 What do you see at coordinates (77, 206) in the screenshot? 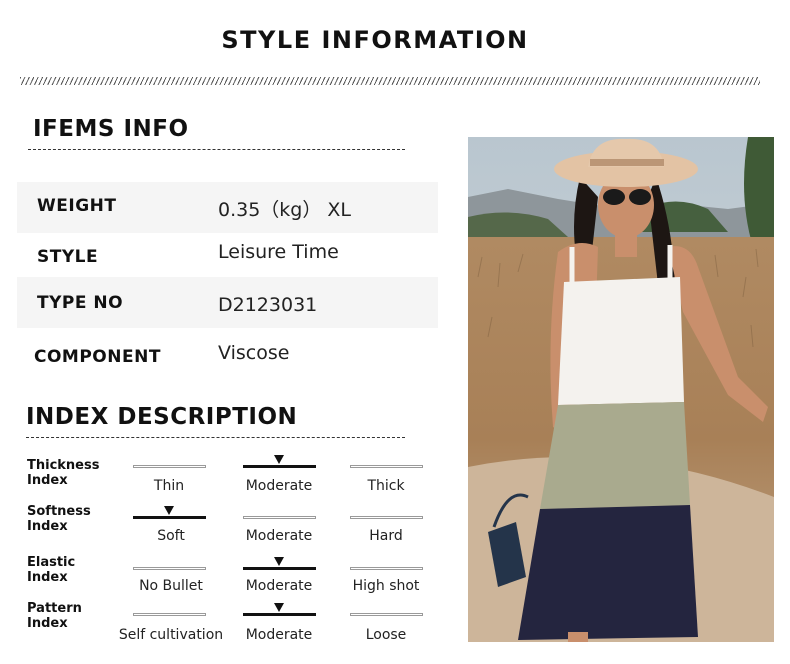
I see `info-label: WEIGHT` at bounding box center [77, 206].